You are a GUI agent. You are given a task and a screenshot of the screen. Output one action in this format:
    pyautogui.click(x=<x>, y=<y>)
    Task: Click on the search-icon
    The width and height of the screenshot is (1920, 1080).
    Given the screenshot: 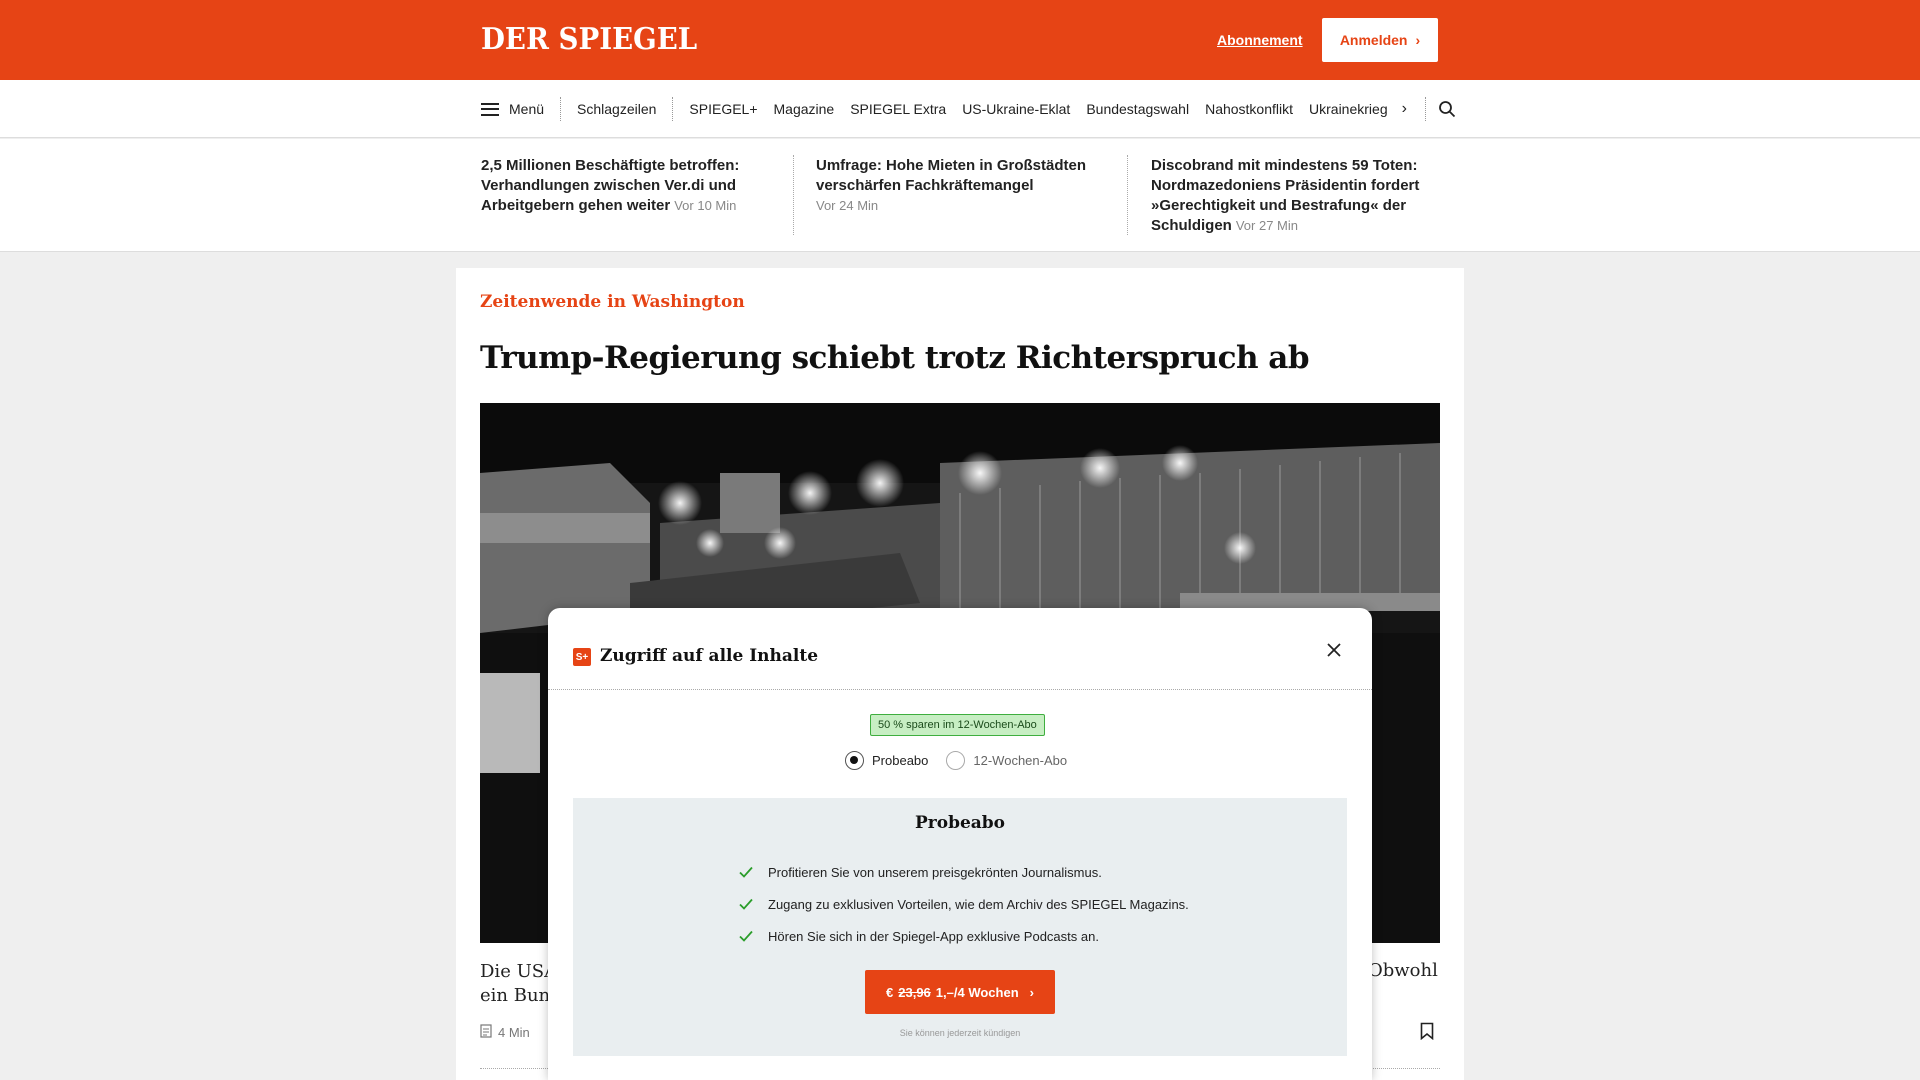 What is the action you would take?
    pyautogui.click(x=1447, y=109)
    